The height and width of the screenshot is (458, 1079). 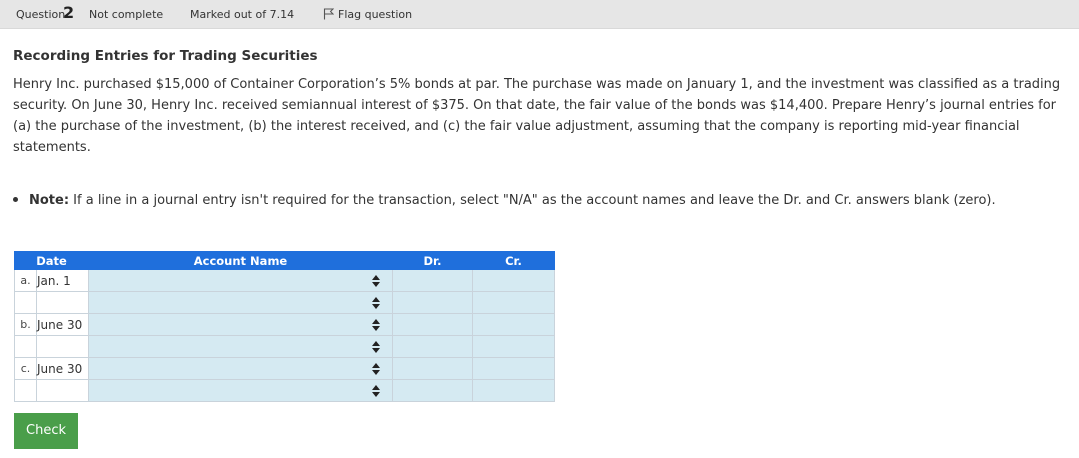 What do you see at coordinates (15, 199) in the screenshot?
I see `bullet-icon` at bounding box center [15, 199].